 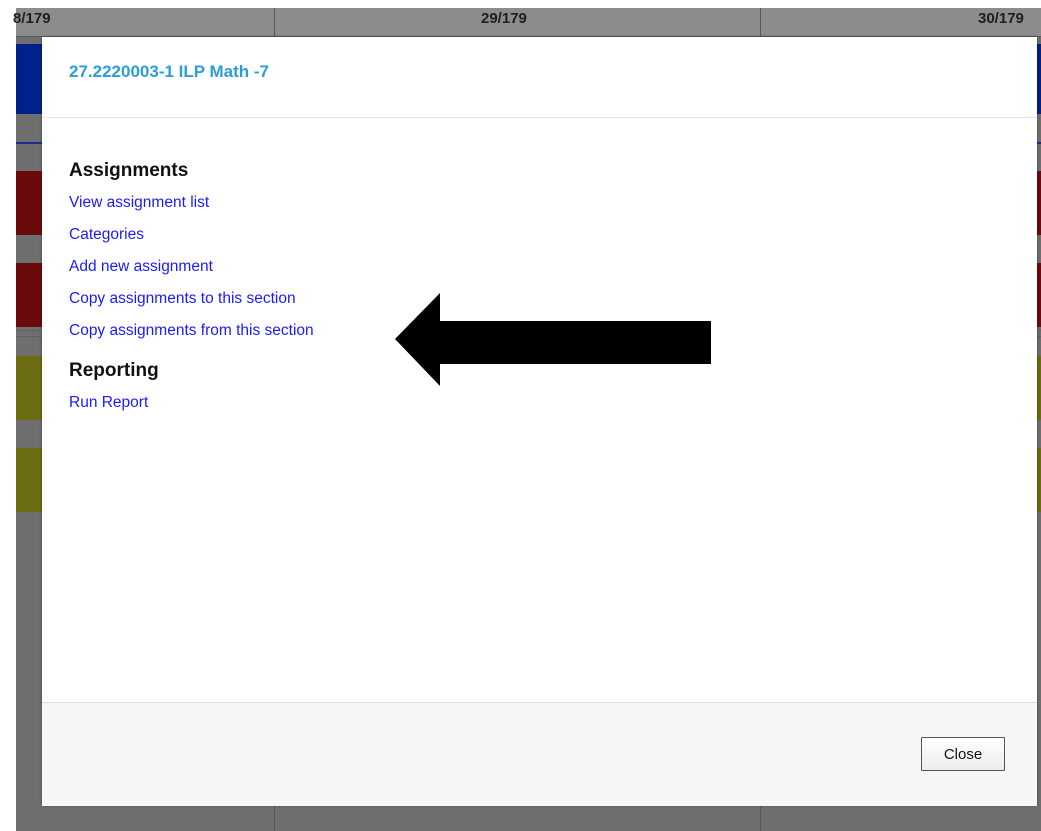 What do you see at coordinates (1001, 18) in the screenshot?
I see `day-label: 30/179` at bounding box center [1001, 18].